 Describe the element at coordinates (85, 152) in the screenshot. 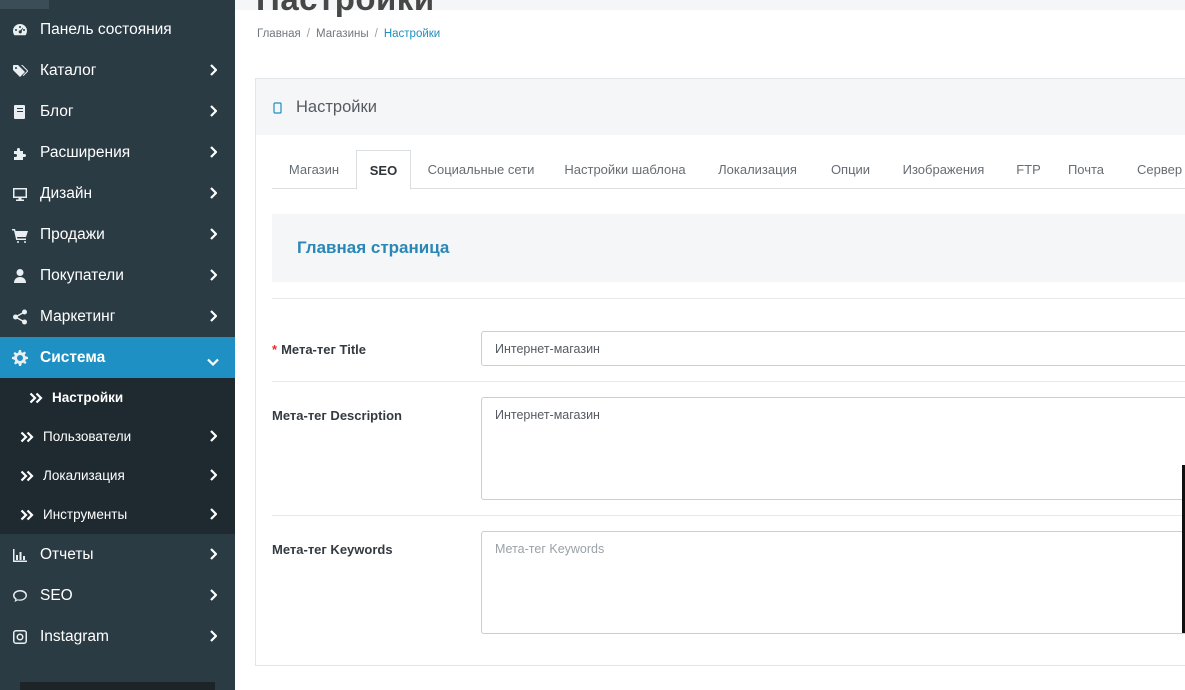

I see `sidebar-item-label: Расширения` at that location.